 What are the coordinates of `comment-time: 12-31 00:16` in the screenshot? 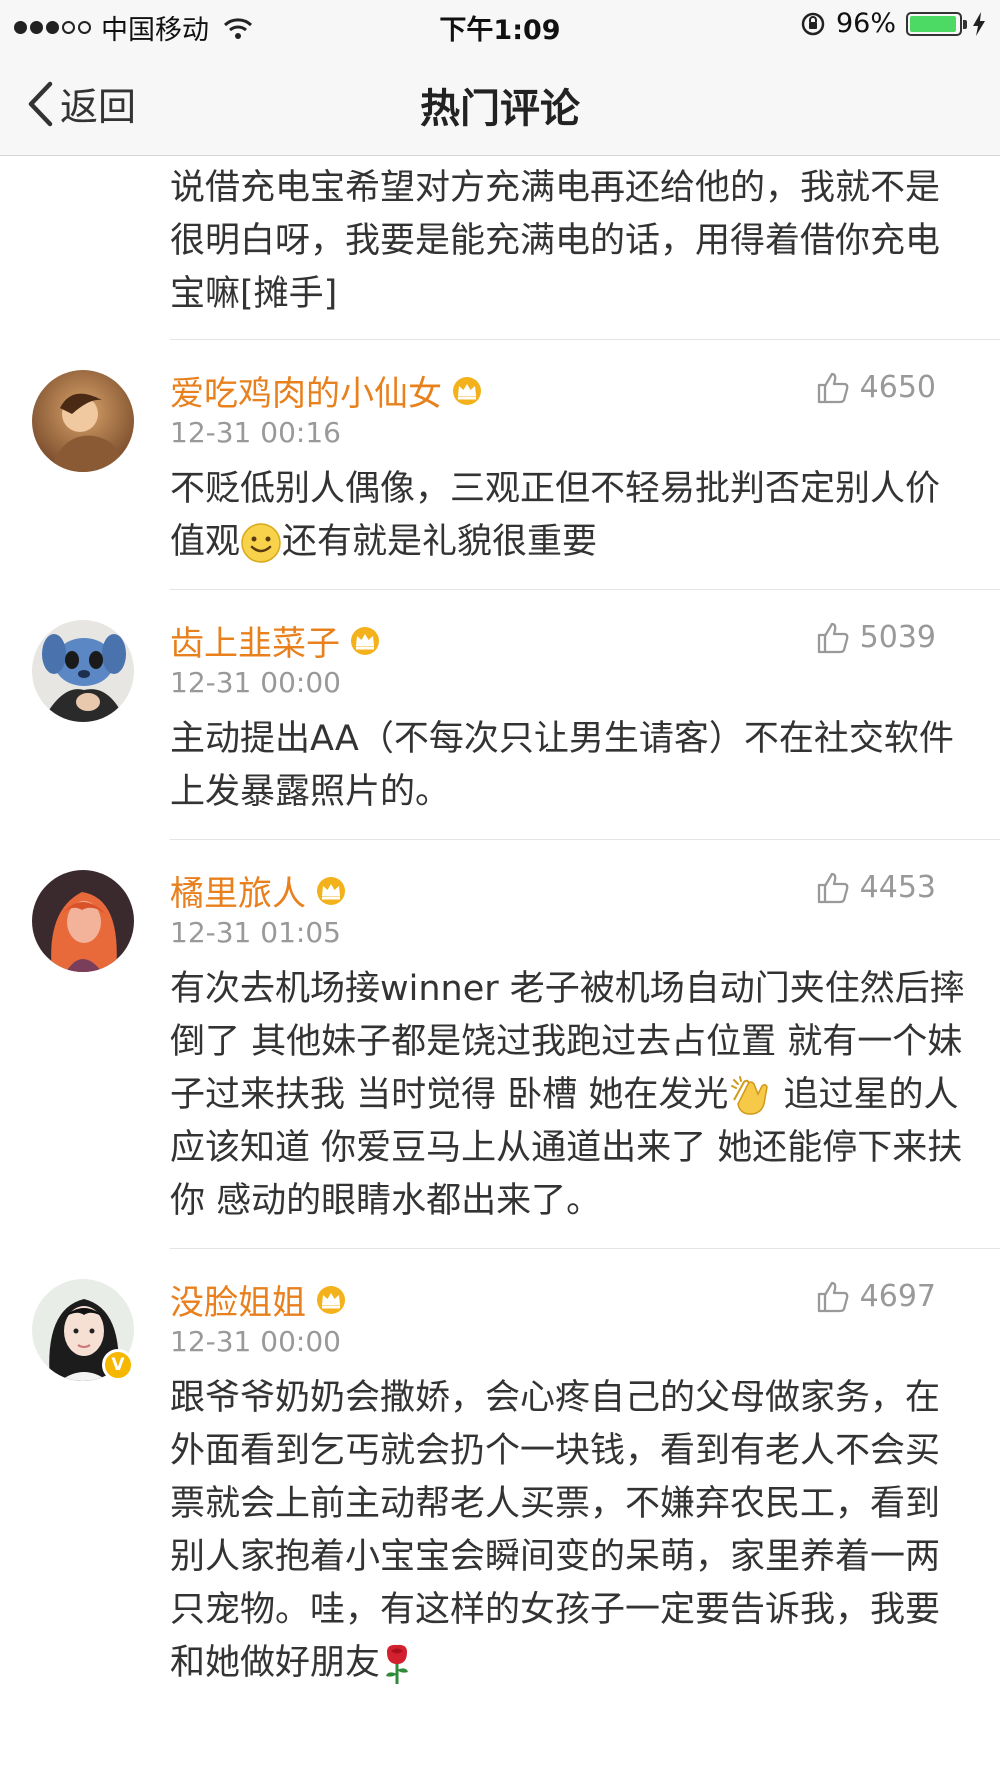 It's located at (255, 432).